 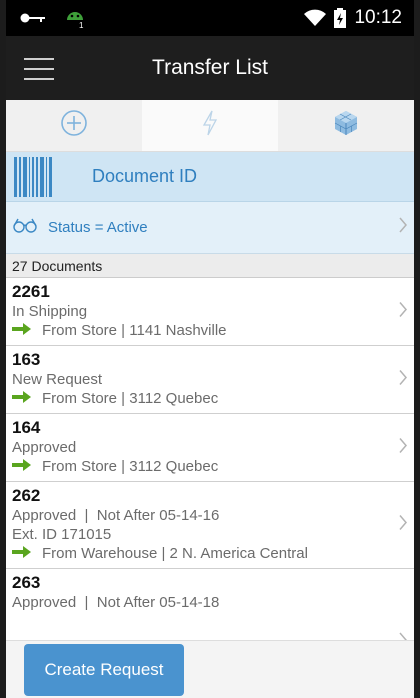 I want to click on plus-circle-icon, so click(x=74, y=125).